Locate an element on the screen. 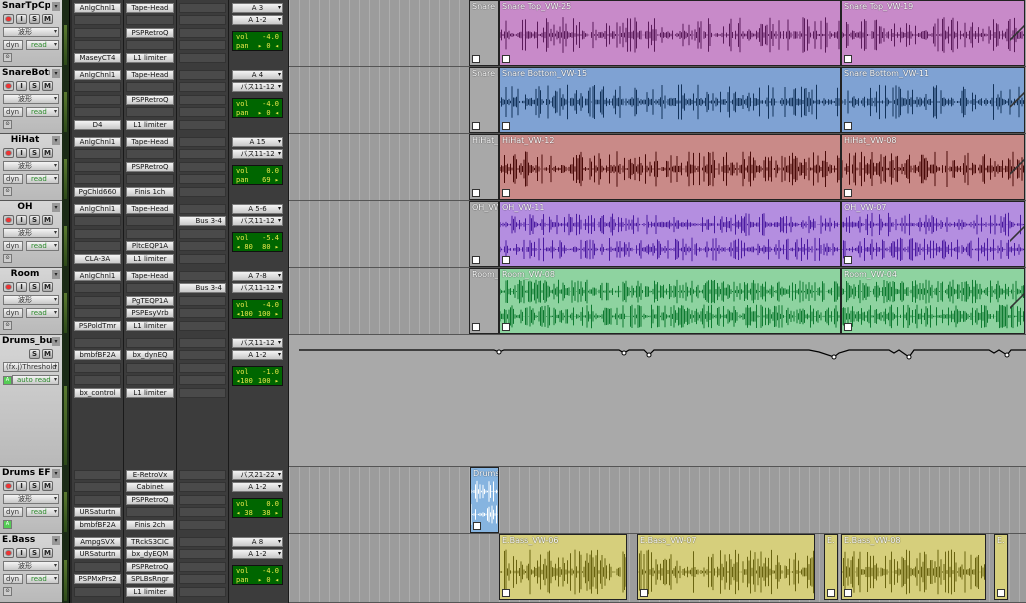 The width and height of the screenshot is (1026, 603). input-selector: バス11-12 is located at coordinates (257, 343).